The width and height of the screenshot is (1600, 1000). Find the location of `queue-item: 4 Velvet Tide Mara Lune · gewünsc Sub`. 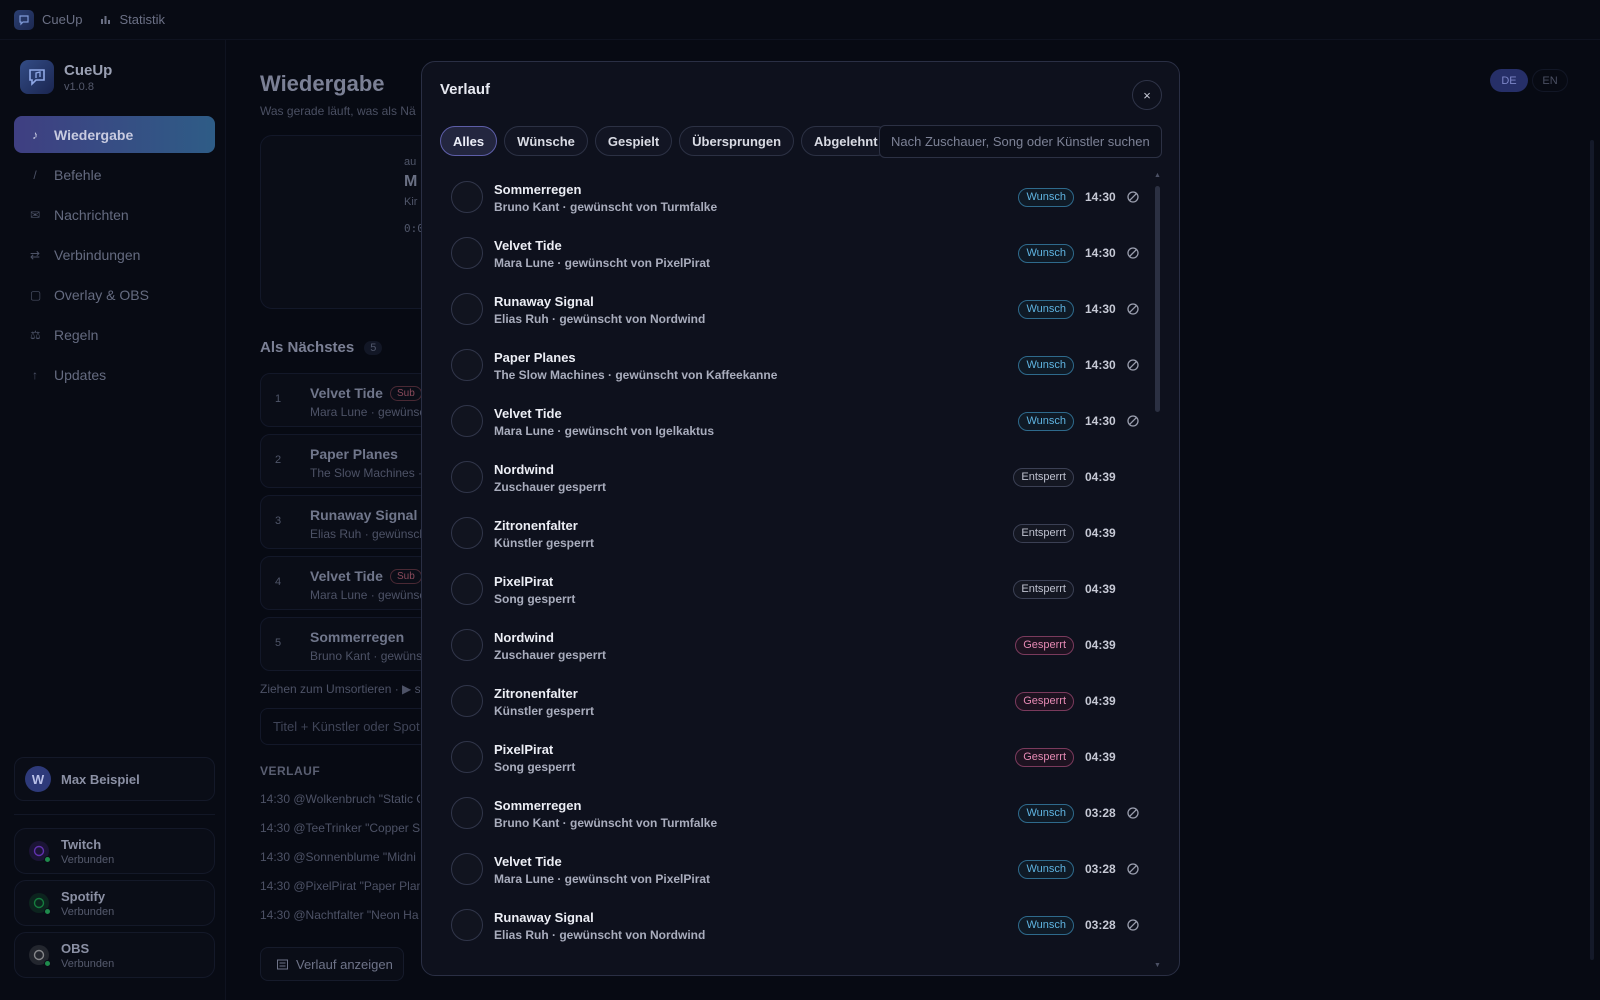

queue-item: 4 Velvet Tide Mara Lune · gewünsc Sub is located at coordinates (345, 583).